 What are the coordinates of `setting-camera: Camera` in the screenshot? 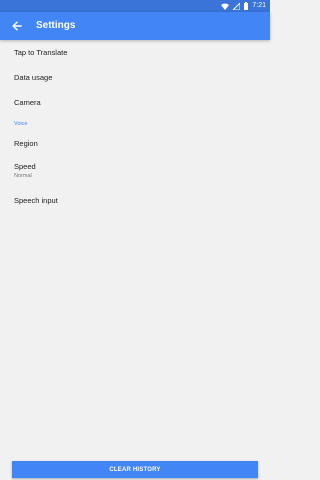 It's located at (135, 102).